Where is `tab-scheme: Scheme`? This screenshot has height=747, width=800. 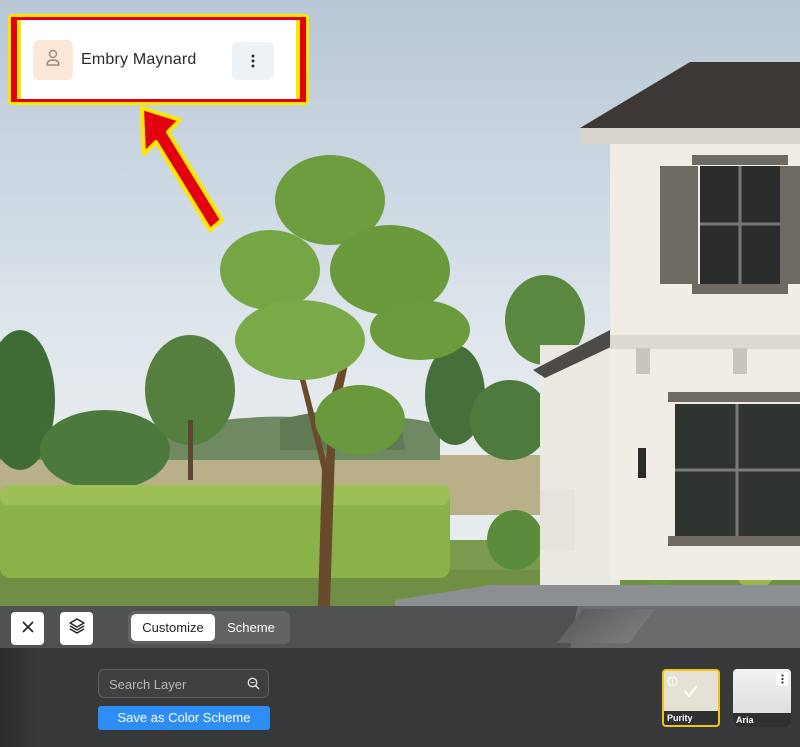 tab-scheme: Scheme is located at coordinates (251, 627).